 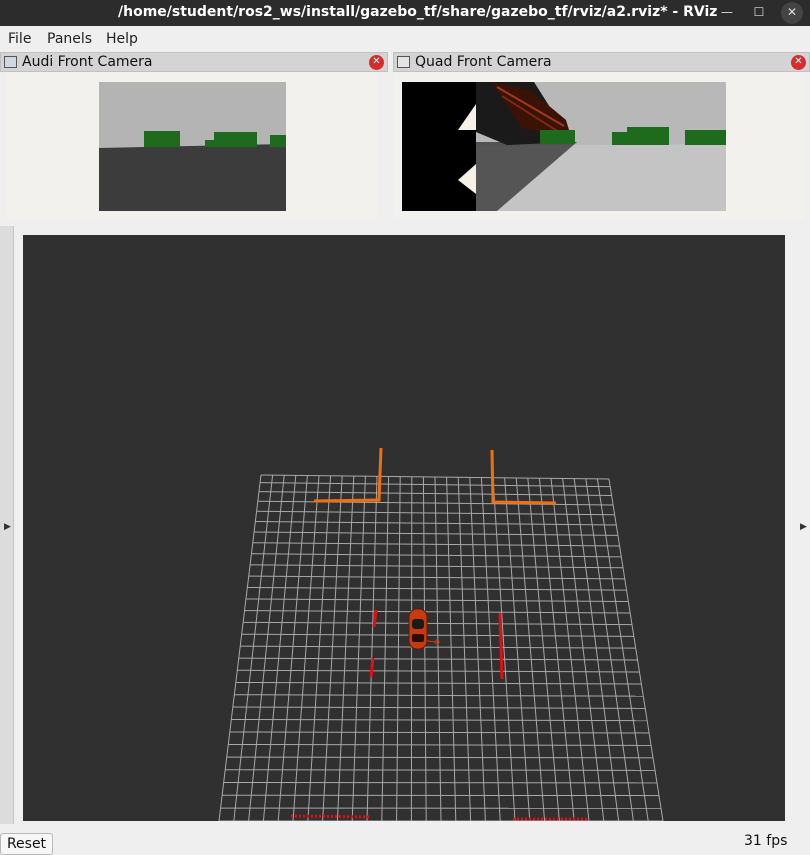 What do you see at coordinates (564, 146) in the screenshot?
I see `quad-camera-image` at bounding box center [564, 146].